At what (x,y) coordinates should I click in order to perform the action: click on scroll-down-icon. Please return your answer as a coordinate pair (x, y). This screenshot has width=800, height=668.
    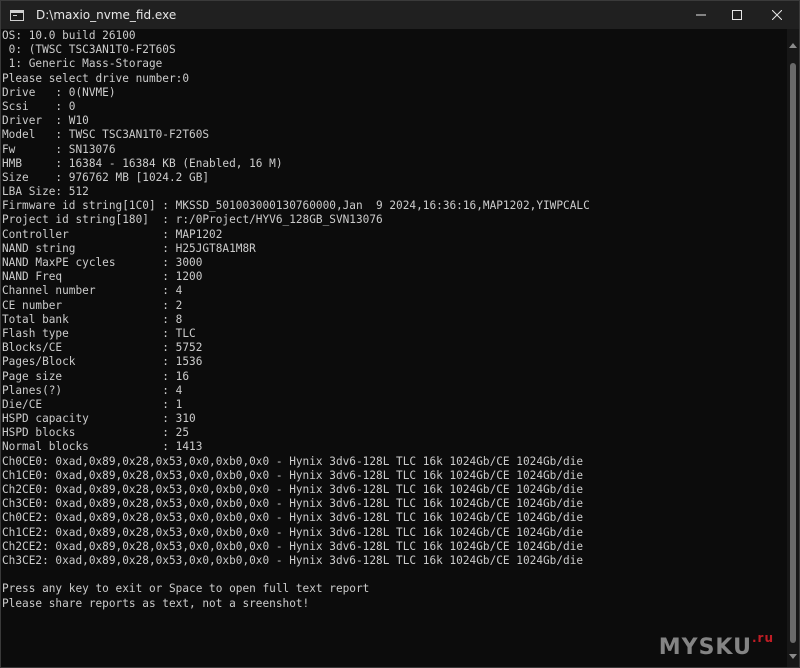
    Looking at the image, I should click on (793, 656).